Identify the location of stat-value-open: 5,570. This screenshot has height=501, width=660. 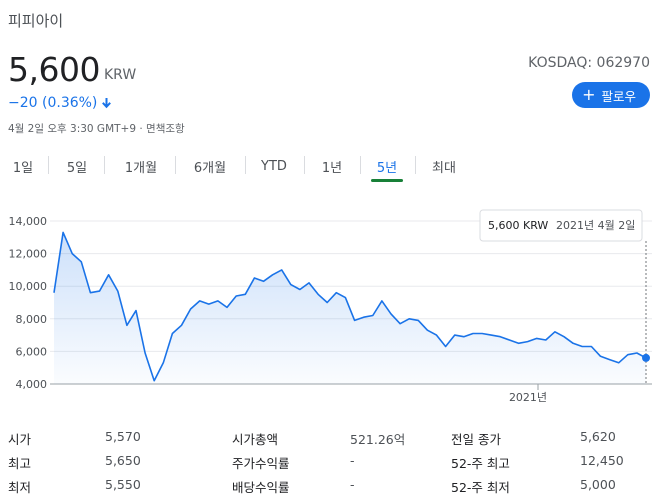
(123, 436).